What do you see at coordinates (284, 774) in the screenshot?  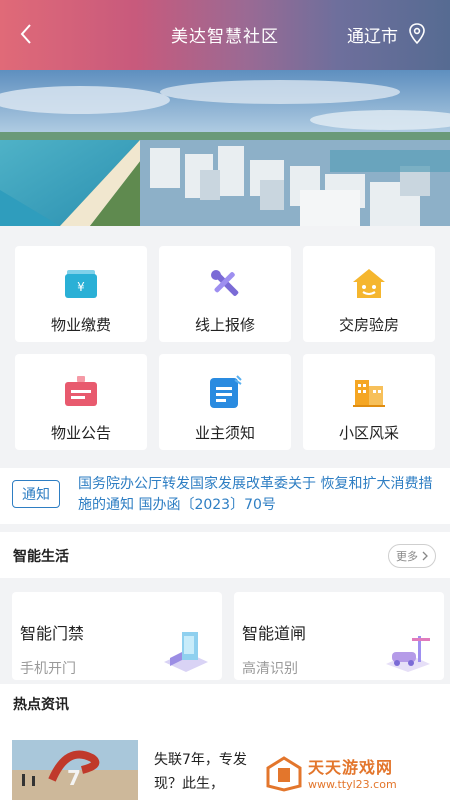 I see `watermark-logo-icon` at bounding box center [284, 774].